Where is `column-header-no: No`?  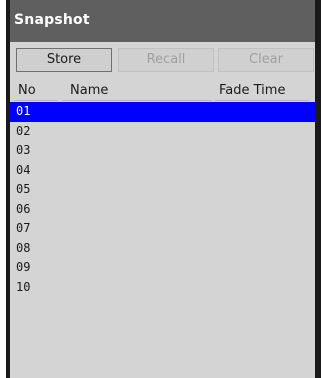
column-header-no: No is located at coordinates (36, 90).